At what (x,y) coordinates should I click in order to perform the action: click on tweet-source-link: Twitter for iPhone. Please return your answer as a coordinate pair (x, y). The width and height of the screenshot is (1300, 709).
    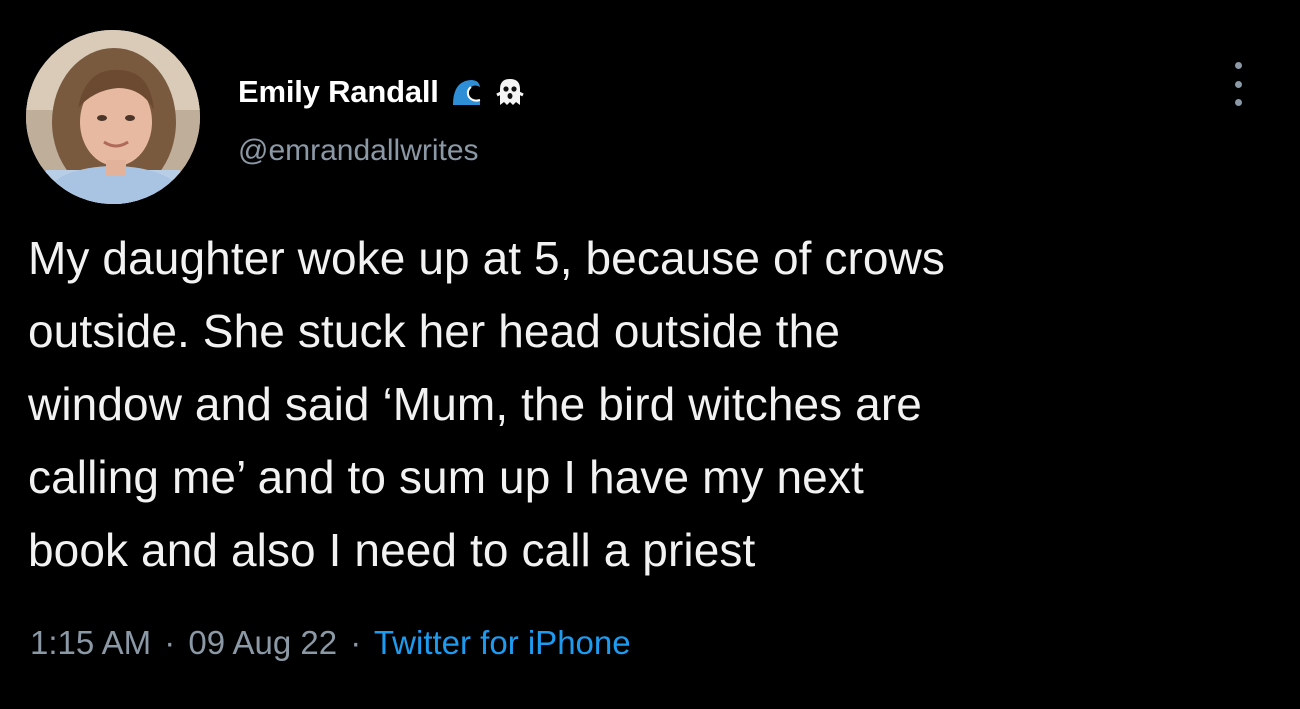
    Looking at the image, I should click on (502, 642).